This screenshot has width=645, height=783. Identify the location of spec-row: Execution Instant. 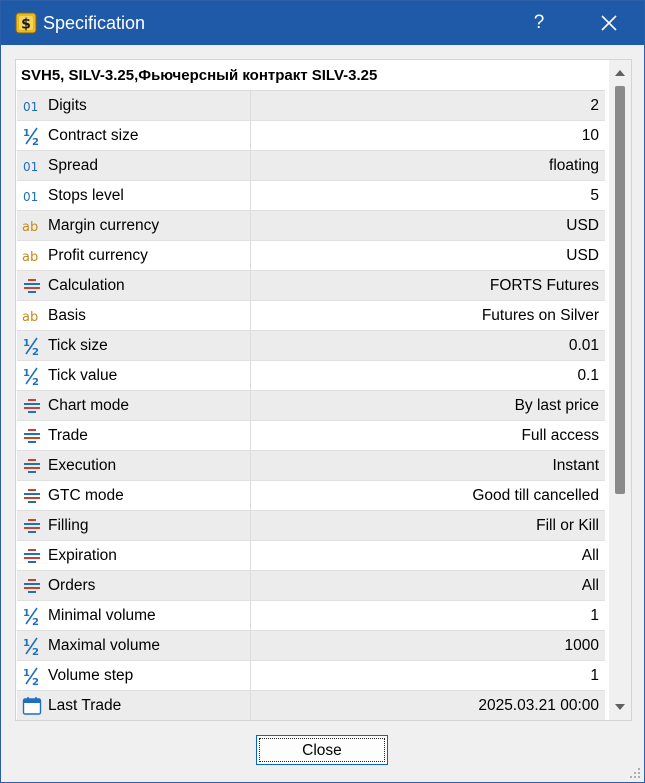
(311, 466).